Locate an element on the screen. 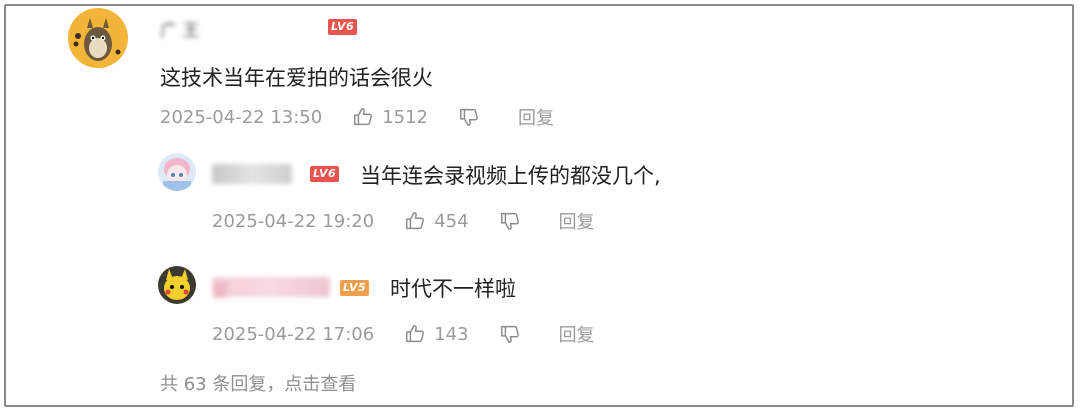 The width and height of the screenshot is (1080, 413). level-badge: LV5 is located at coordinates (355, 288).